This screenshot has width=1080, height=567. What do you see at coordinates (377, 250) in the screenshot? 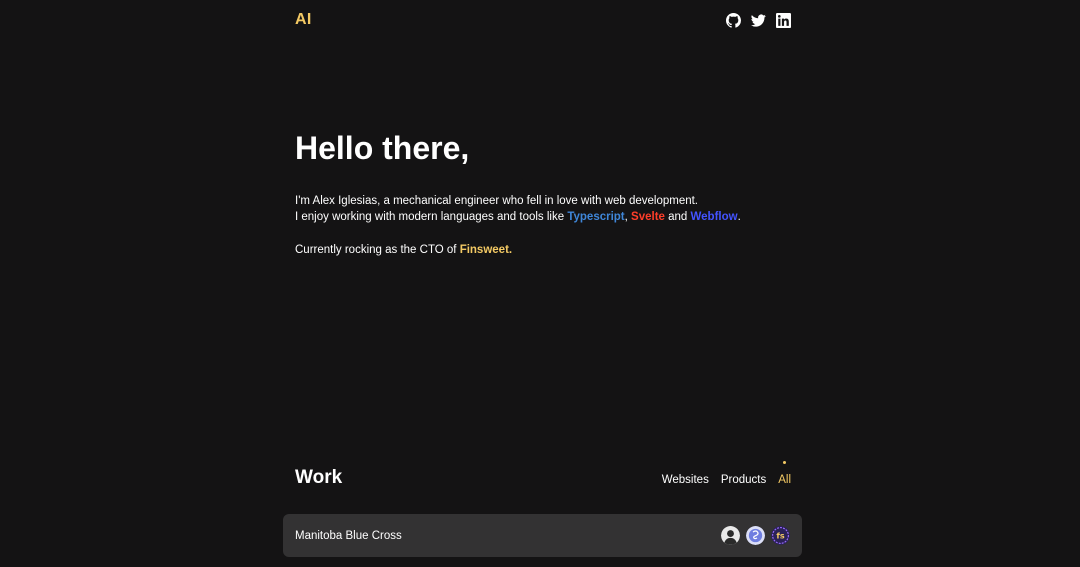
I see `cto-prefix: Currently rocking as the CTO of` at bounding box center [377, 250].